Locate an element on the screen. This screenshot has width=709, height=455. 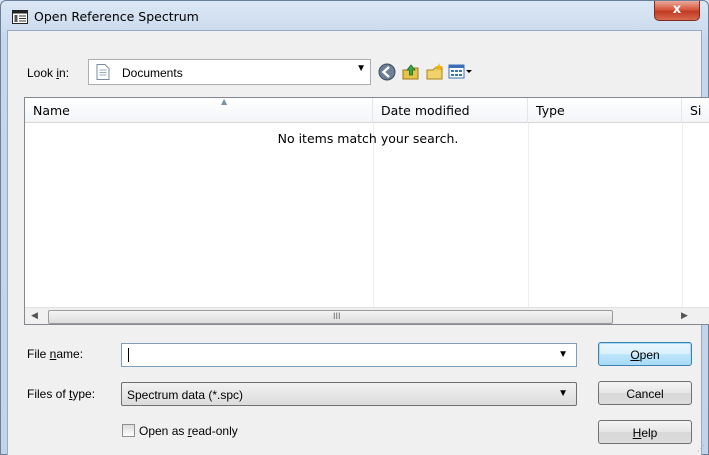
file-name-combo: ▼ is located at coordinates (349, 355).